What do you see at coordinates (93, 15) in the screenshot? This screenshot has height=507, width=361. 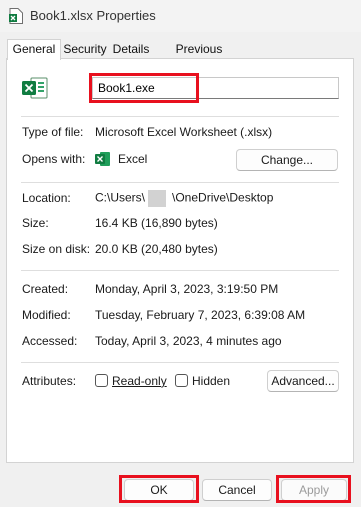 I see `window-title: Book1.xlsx Properties` at bounding box center [93, 15].